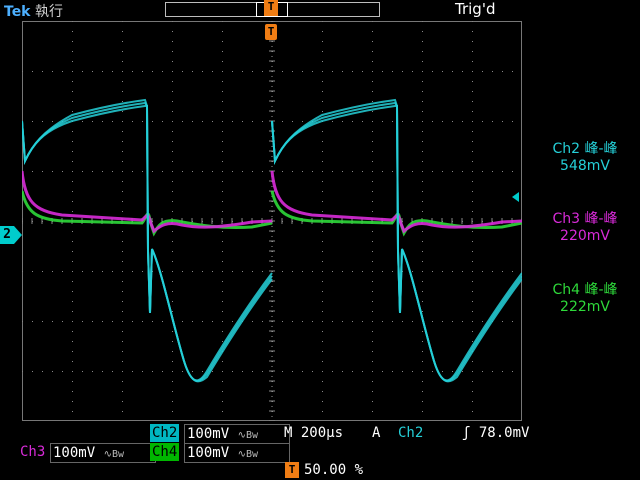 The height and width of the screenshot is (480, 640). I want to click on trigger-level: ʃ 78.0mV, so click(495, 433).